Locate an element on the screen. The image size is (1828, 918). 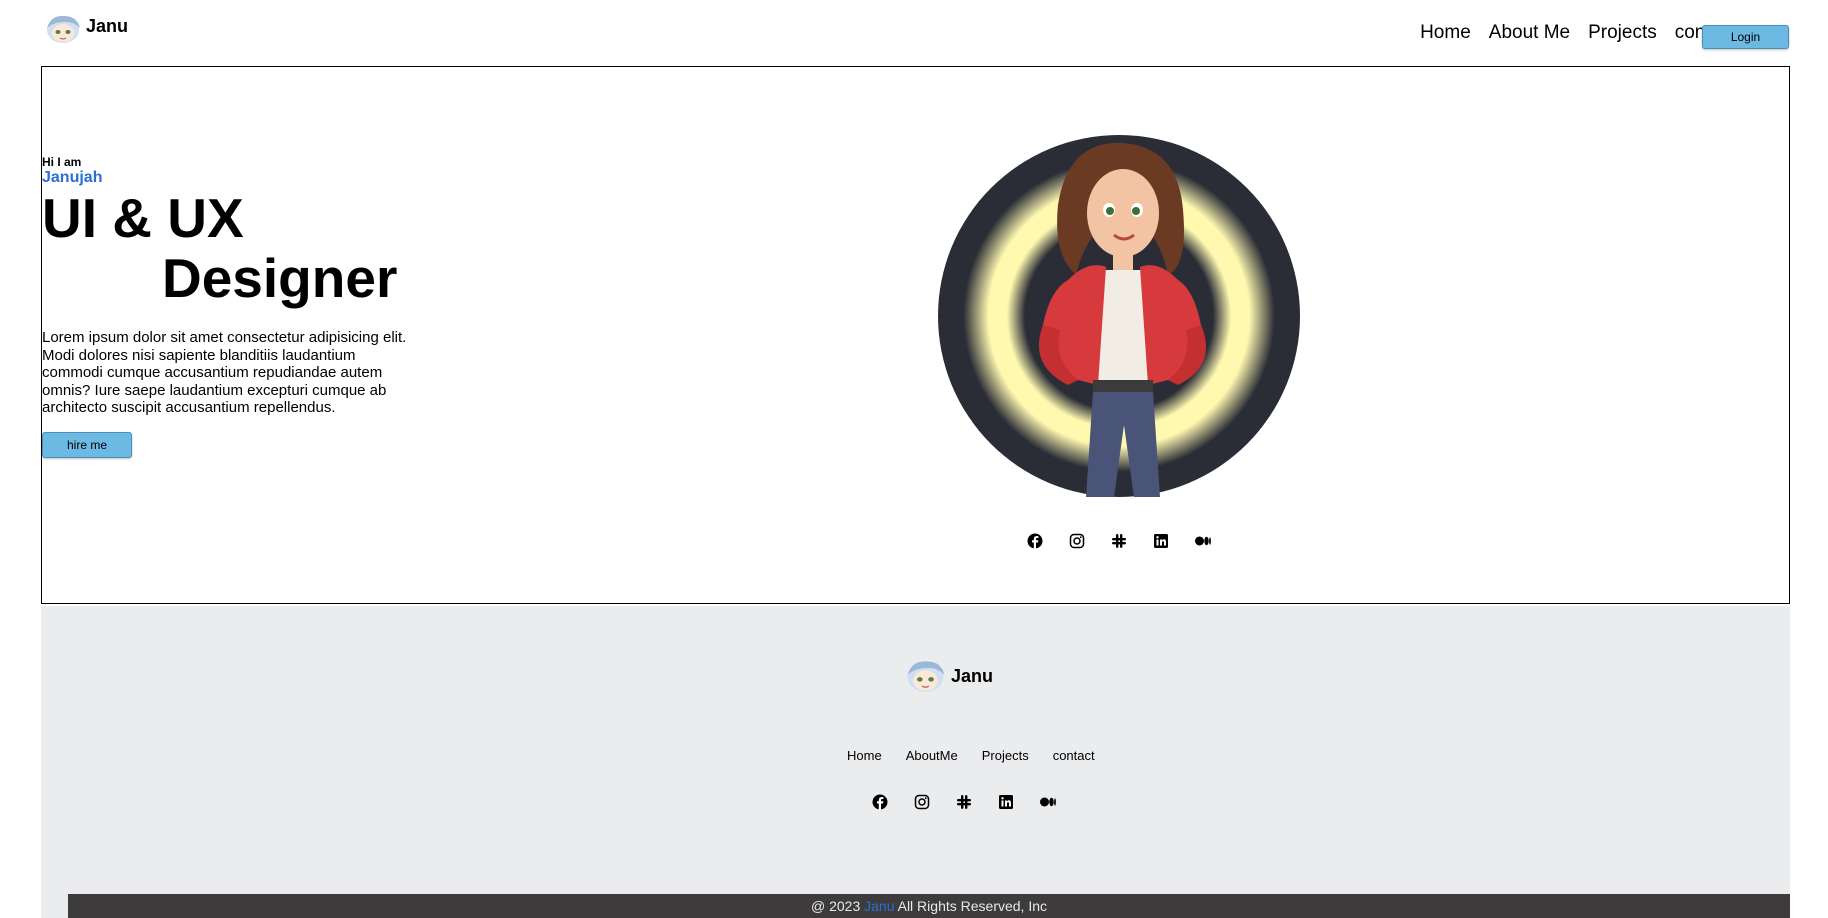
hire-me-button: hire me is located at coordinates (87, 444).